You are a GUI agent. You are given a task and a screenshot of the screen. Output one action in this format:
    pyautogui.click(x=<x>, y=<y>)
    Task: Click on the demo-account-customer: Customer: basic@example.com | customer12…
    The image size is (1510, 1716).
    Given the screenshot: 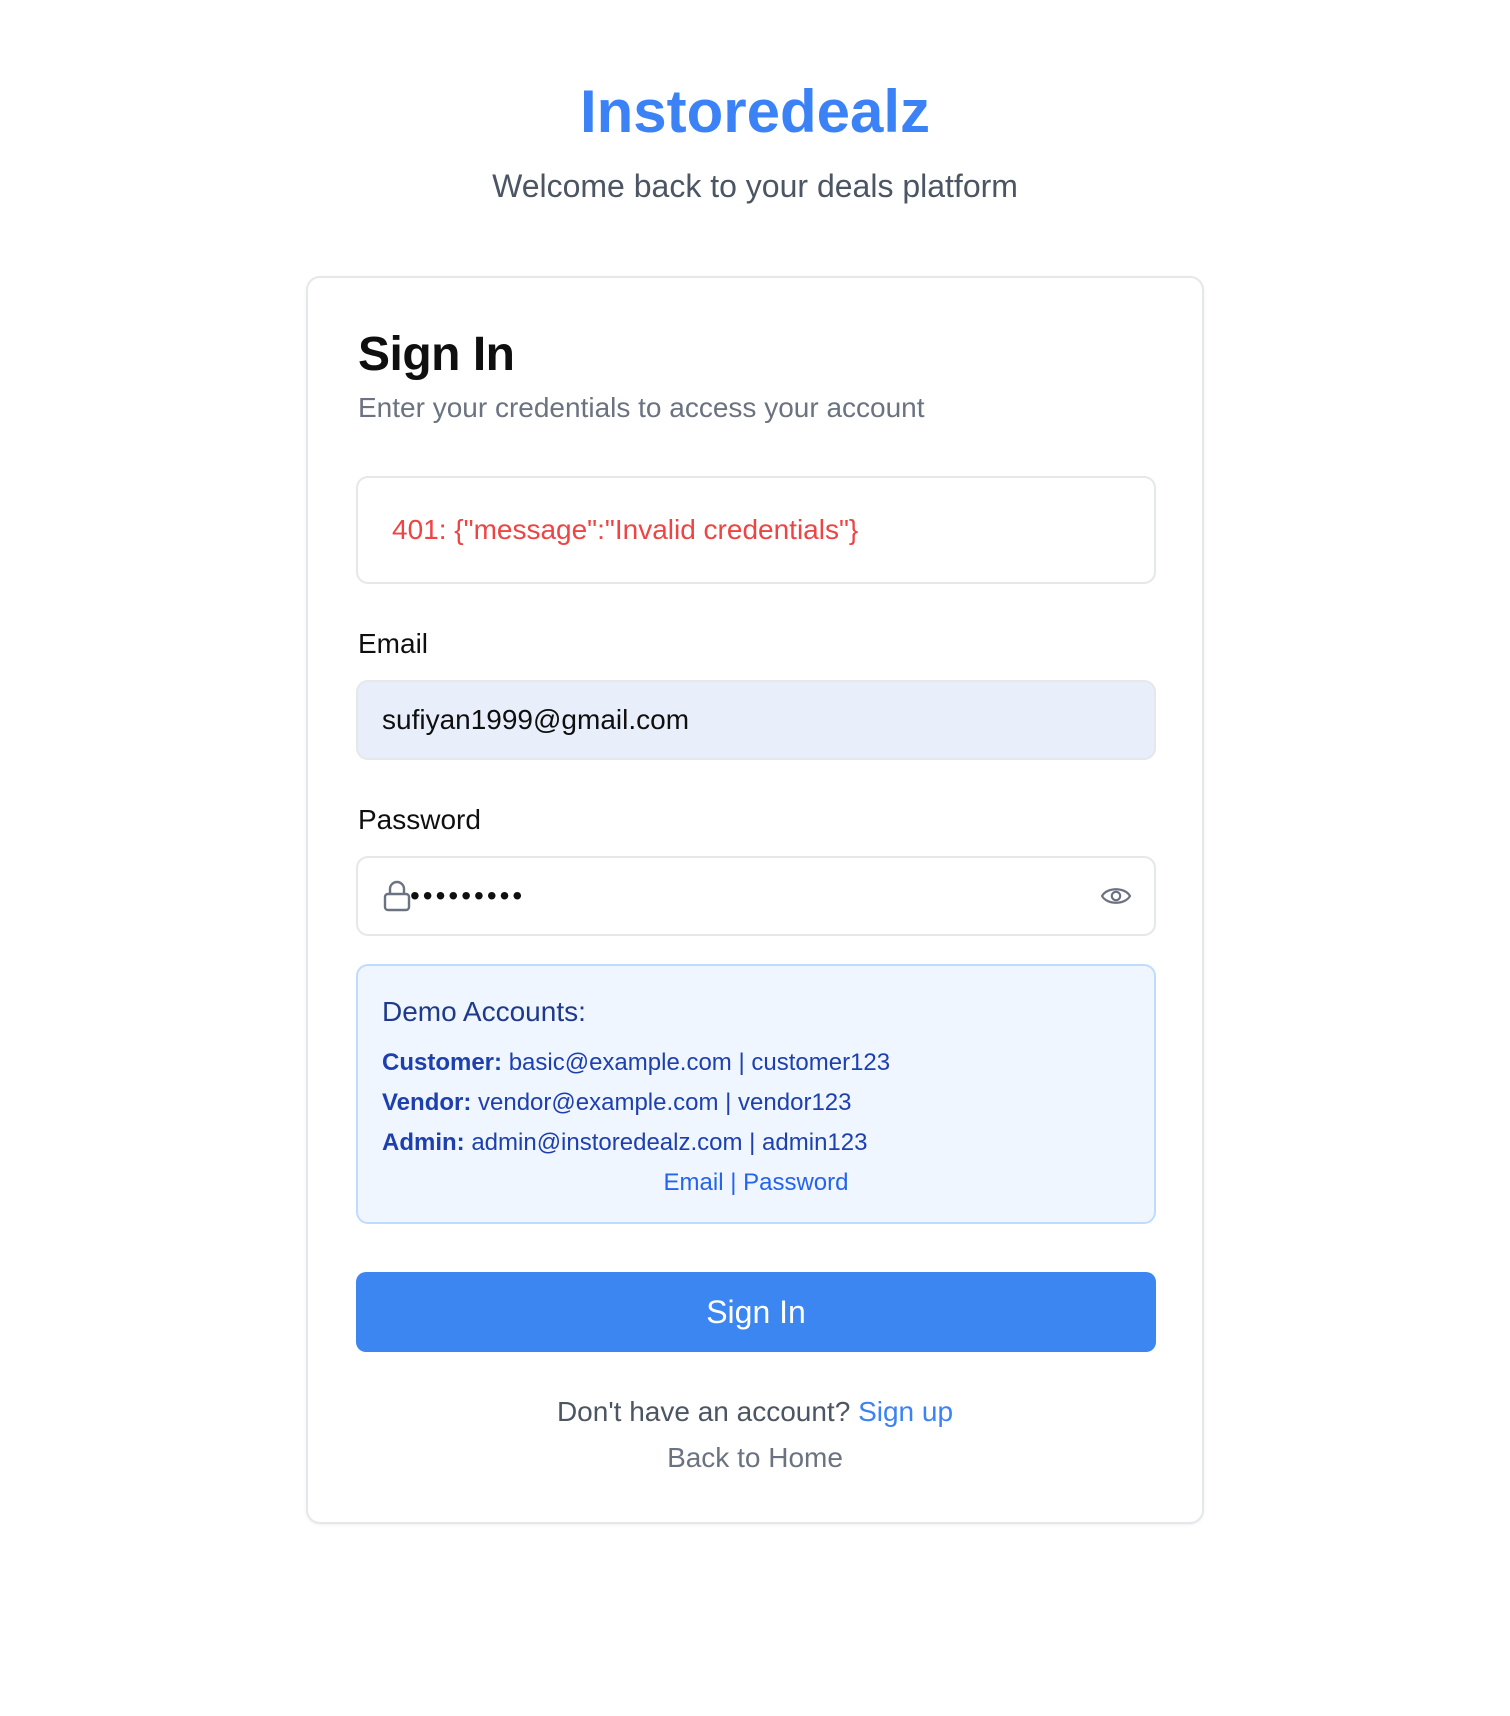 What is the action you would take?
    pyautogui.click(x=636, y=1063)
    